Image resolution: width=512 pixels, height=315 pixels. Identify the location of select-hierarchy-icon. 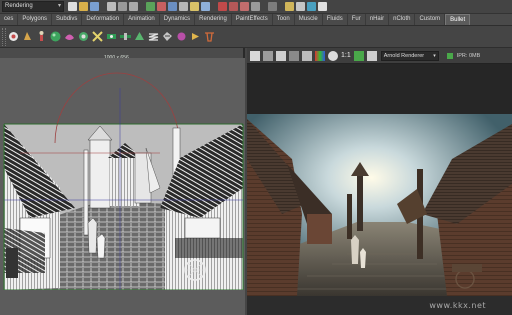
(111, 6).